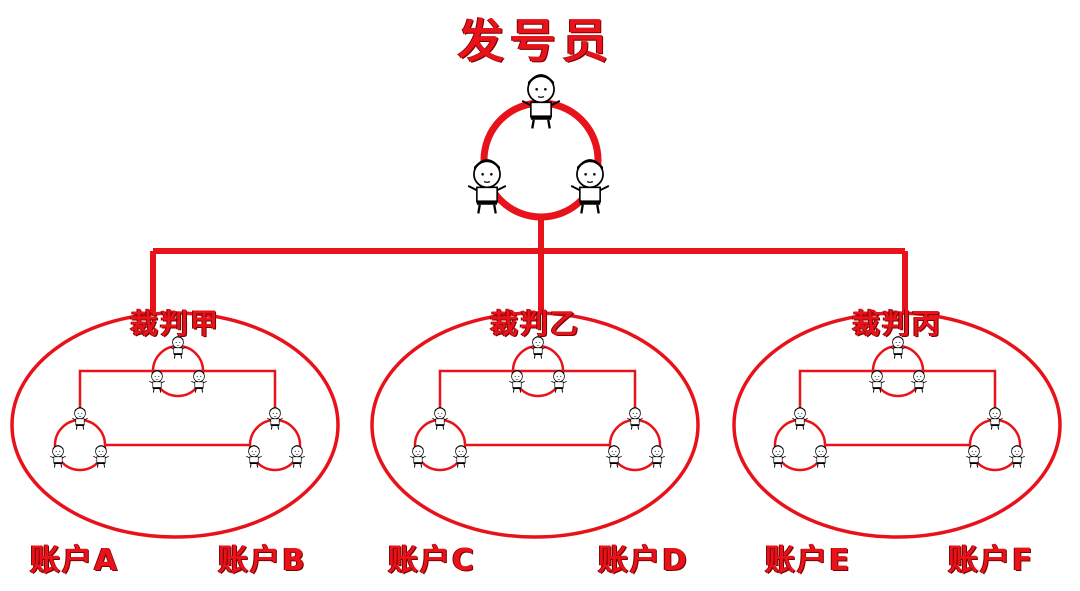  Describe the element at coordinates (535, 323) in the screenshot. I see `judge-label-2: 裁判乙` at that location.